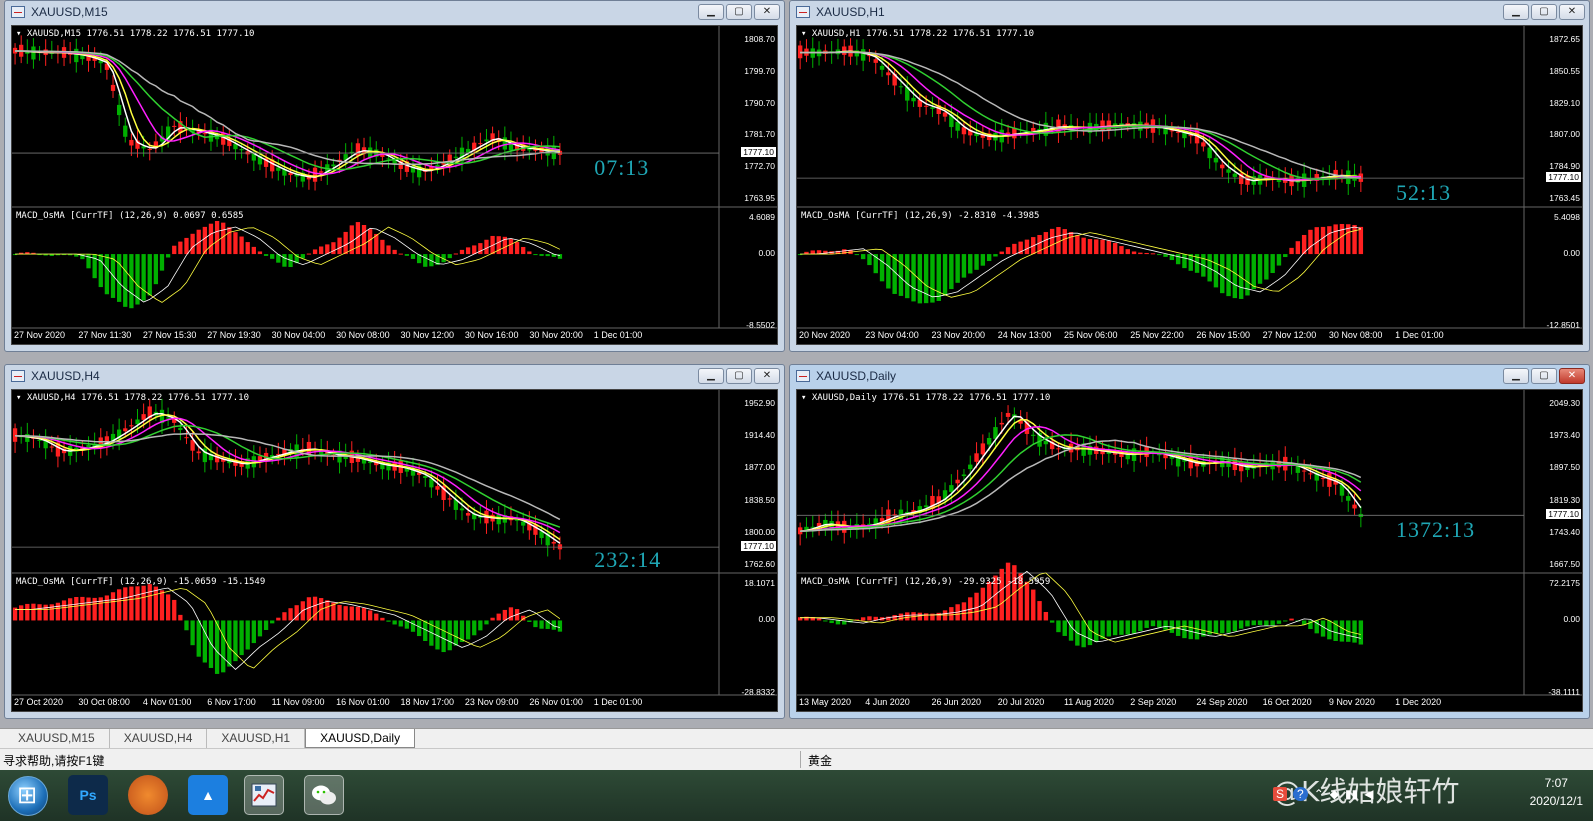 The width and height of the screenshot is (1593, 821). Describe the element at coordinates (394, 376) in the screenshot. I see `title-bar: XAUUSD,H4 ▁ ▢ ✕` at that location.